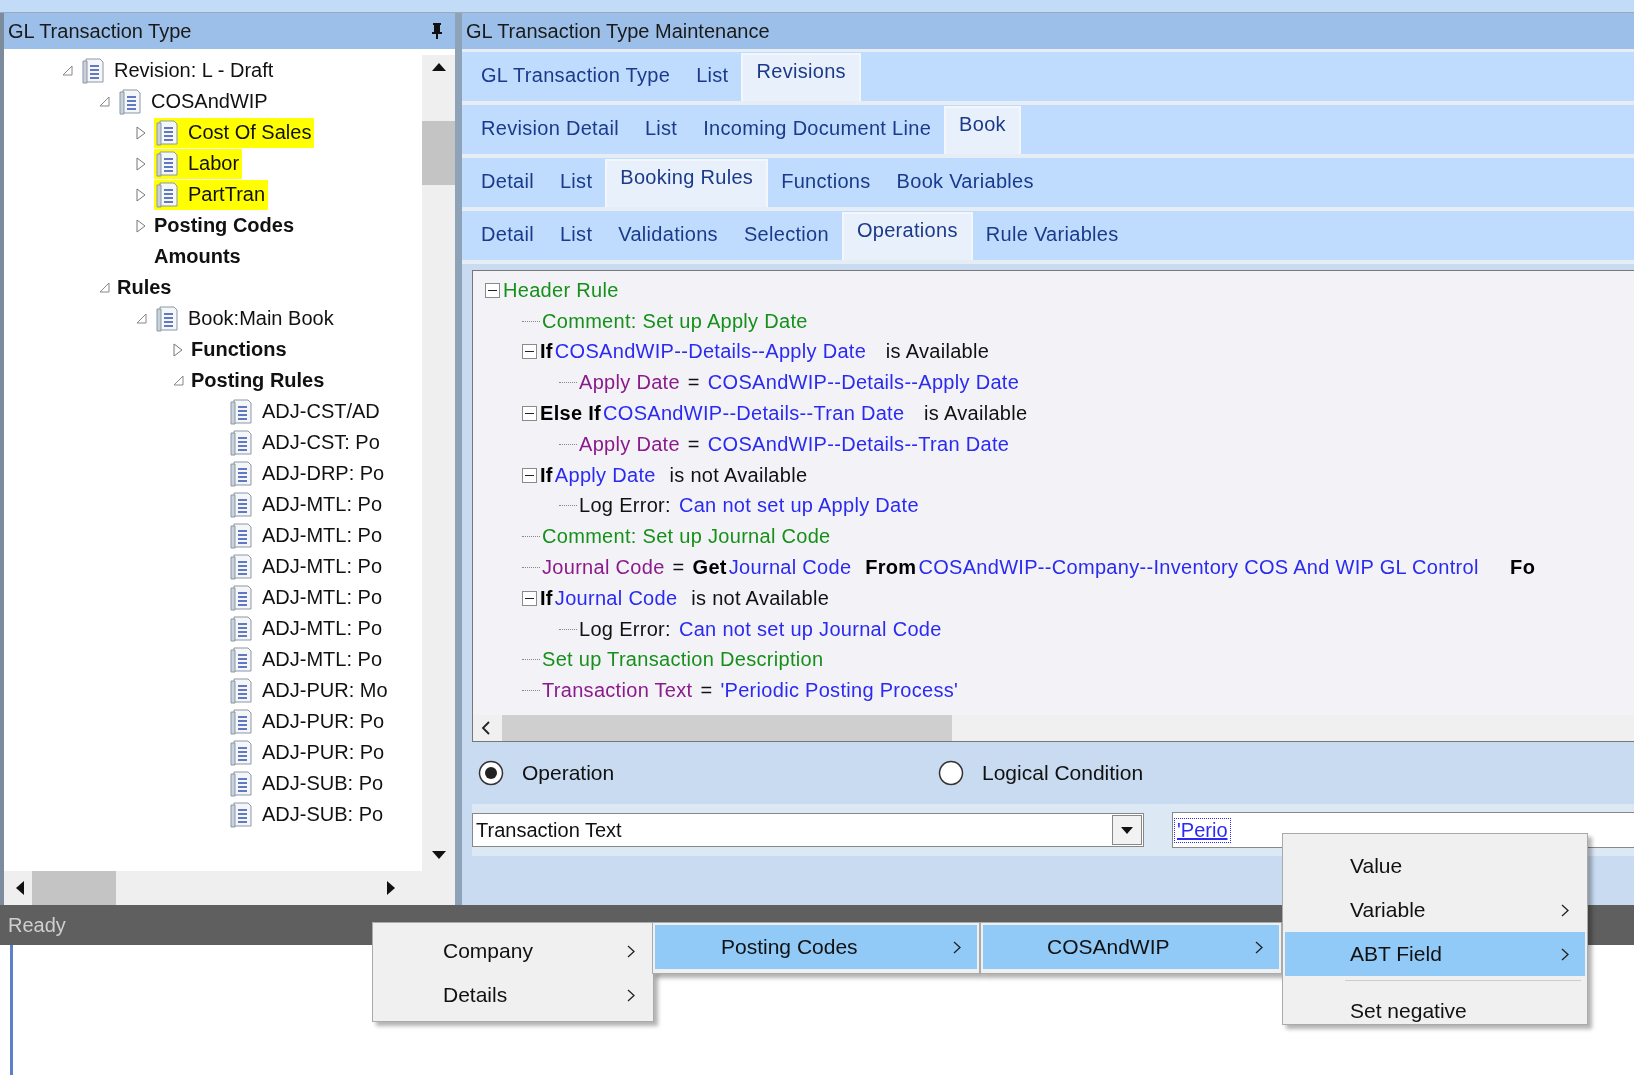 The width and height of the screenshot is (1634, 1075). I want to click on menu-item: Set negative, so click(1435, 1011).